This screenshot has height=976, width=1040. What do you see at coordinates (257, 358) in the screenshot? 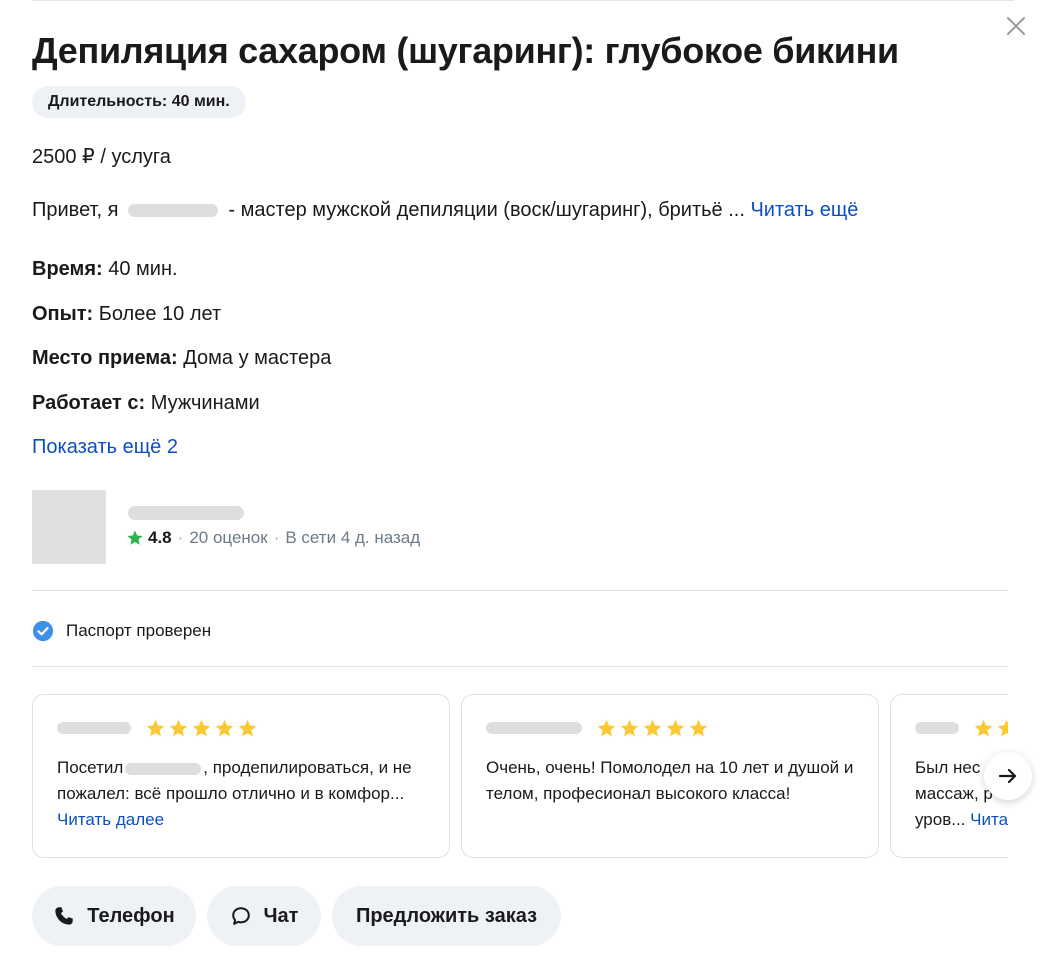
I see `attribute-value: Дома у мастера` at bounding box center [257, 358].